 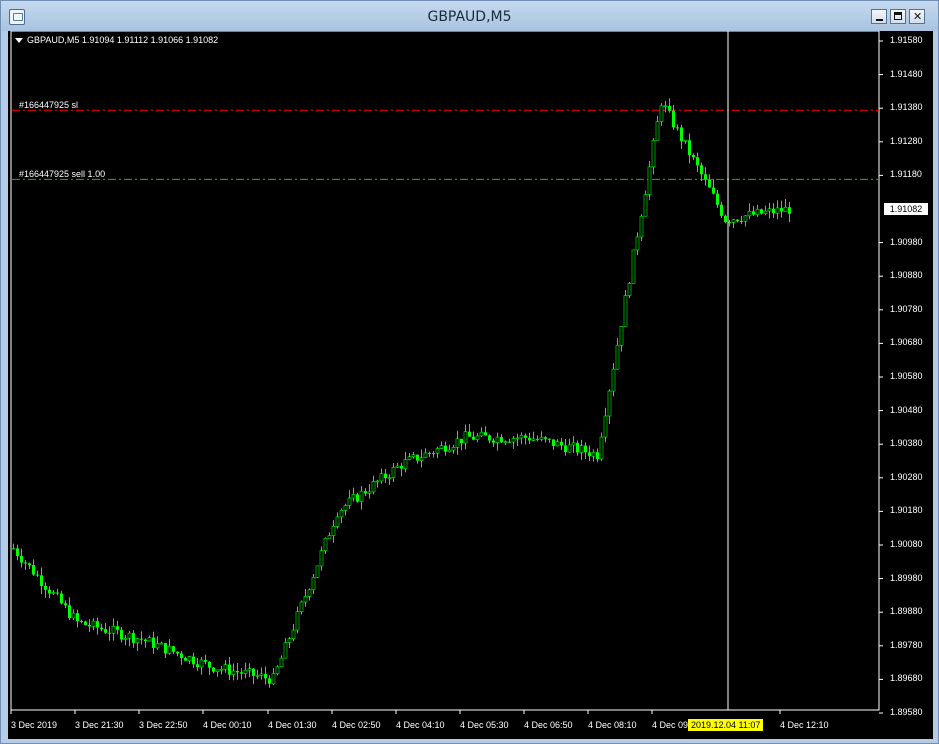 I want to click on price-tick-label: 1.90980, so click(x=906, y=241).